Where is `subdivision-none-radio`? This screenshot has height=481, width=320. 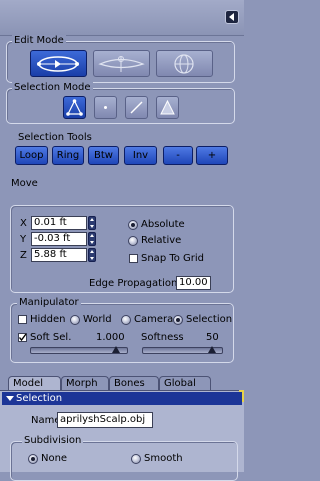
subdivision-none-radio is located at coordinates (33, 459).